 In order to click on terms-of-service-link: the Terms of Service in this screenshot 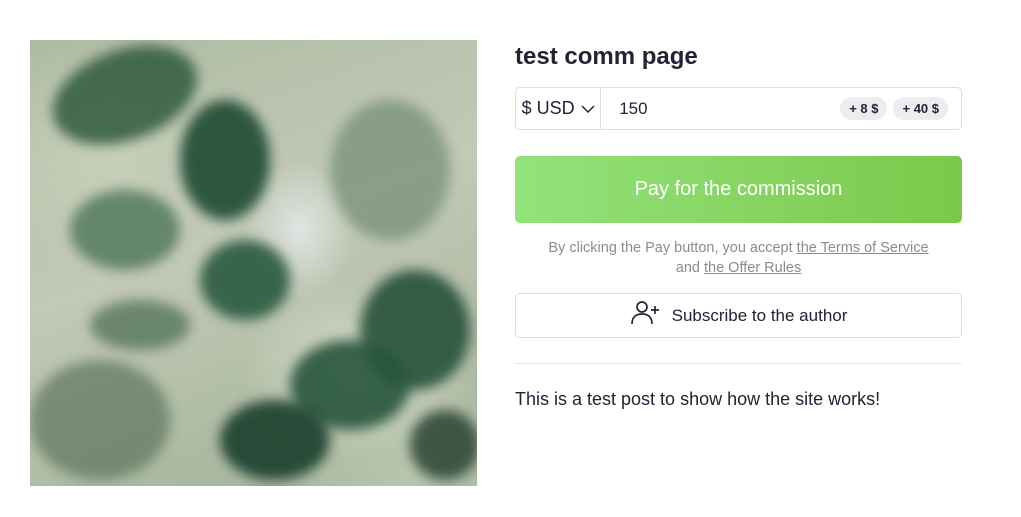, I will do `click(863, 248)`.